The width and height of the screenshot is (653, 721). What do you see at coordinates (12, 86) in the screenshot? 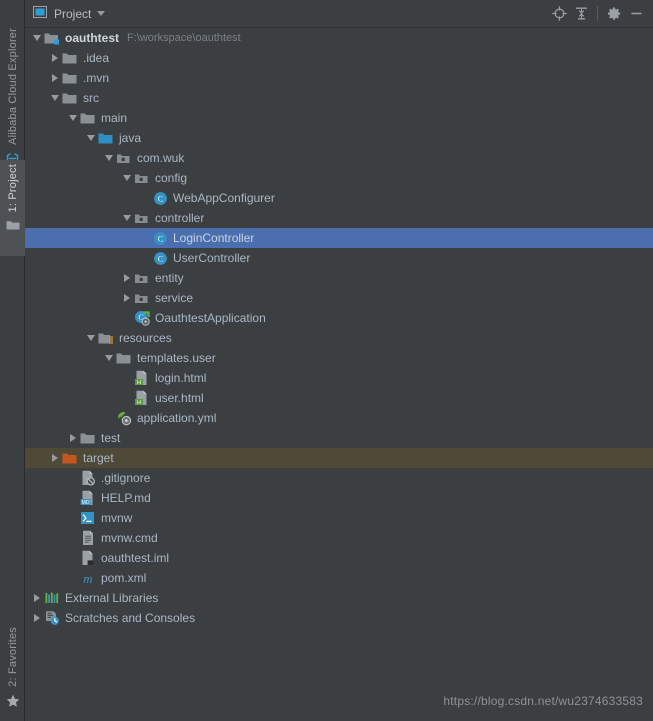
I see `sidebar-tab-label: Alibaba Cloud Explorer` at bounding box center [12, 86].